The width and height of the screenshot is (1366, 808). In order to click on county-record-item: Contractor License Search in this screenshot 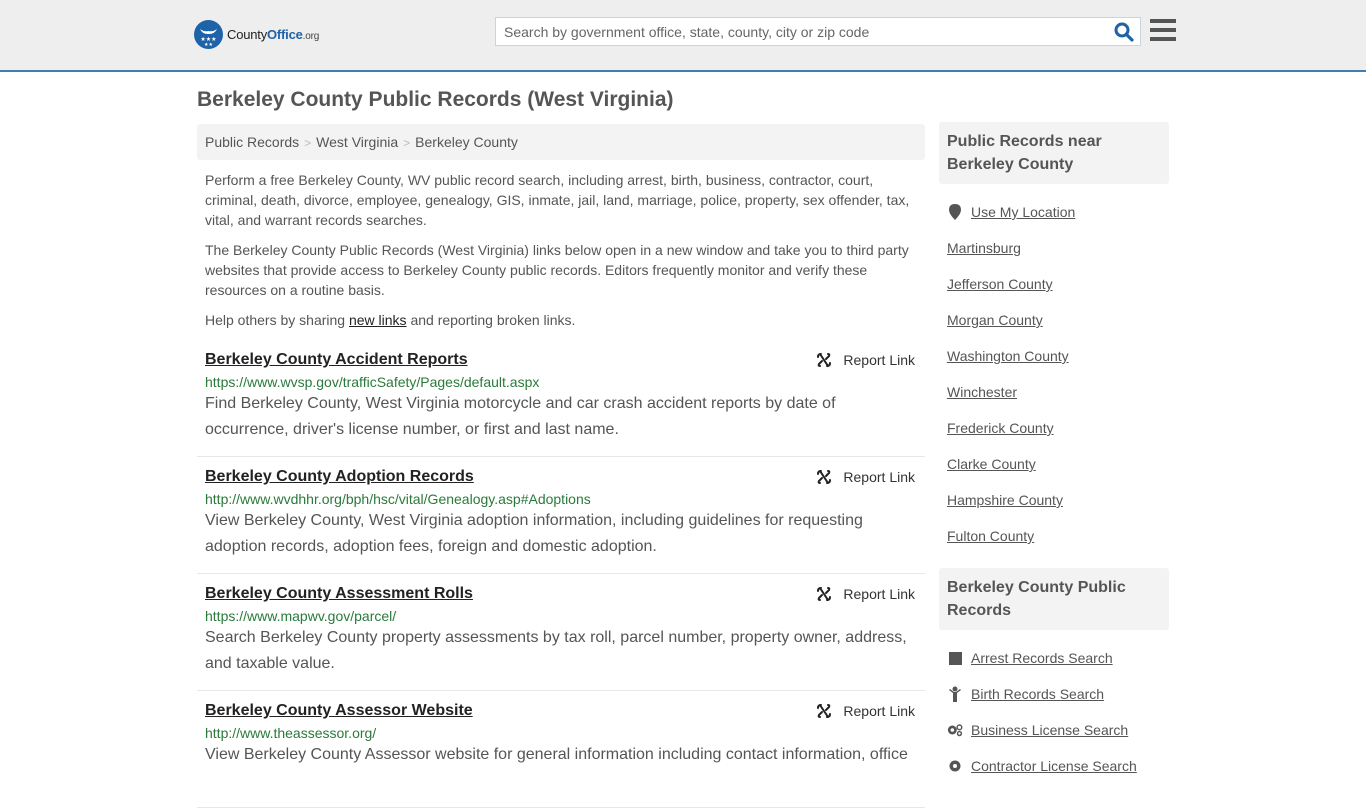, I will do `click(1058, 766)`.